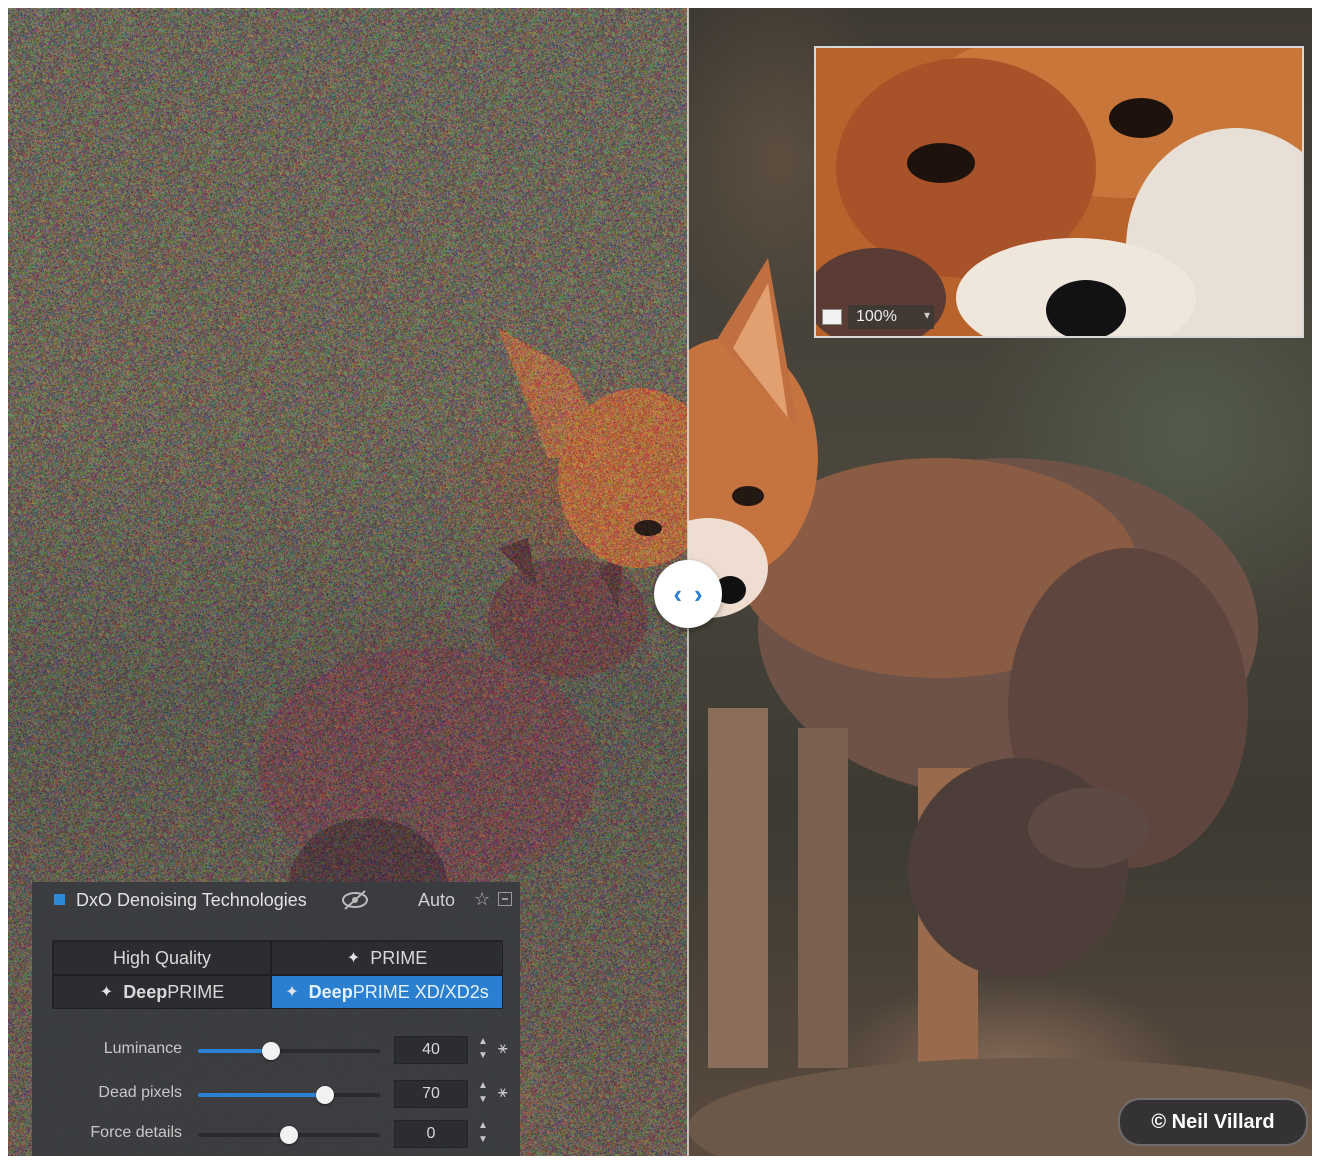 The image size is (1320, 1160). Describe the element at coordinates (196, 991) in the screenshot. I see `method-label-rest: PRIME` at that location.